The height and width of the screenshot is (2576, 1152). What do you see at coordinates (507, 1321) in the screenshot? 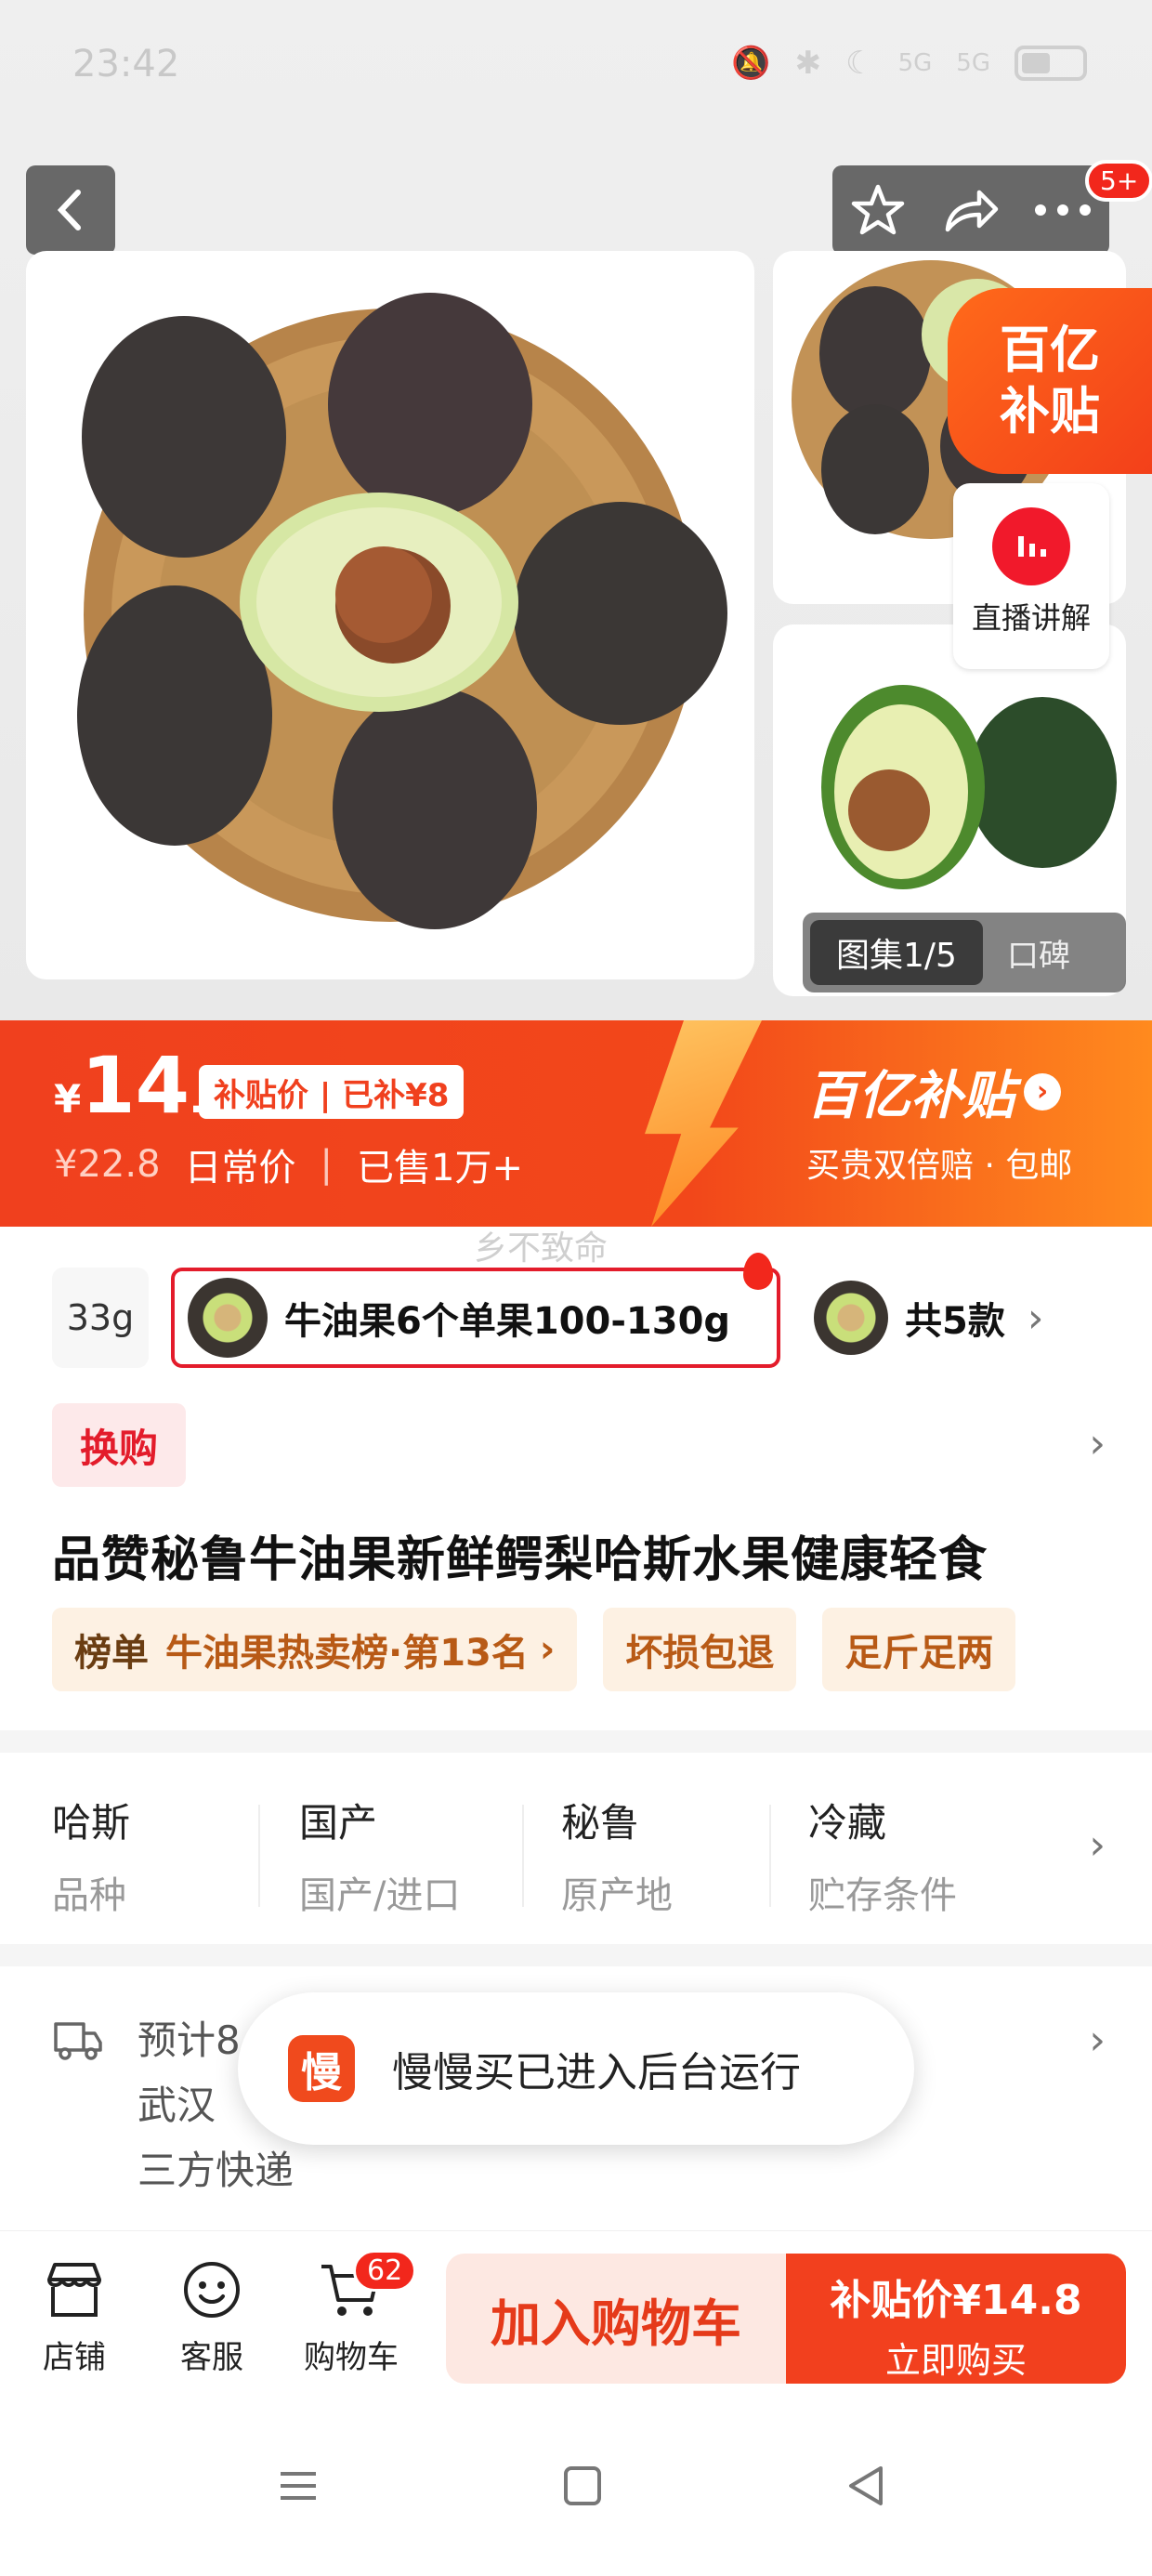
I see `sku-label: 牛油果6个单果100-130g` at bounding box center [507, 1321].